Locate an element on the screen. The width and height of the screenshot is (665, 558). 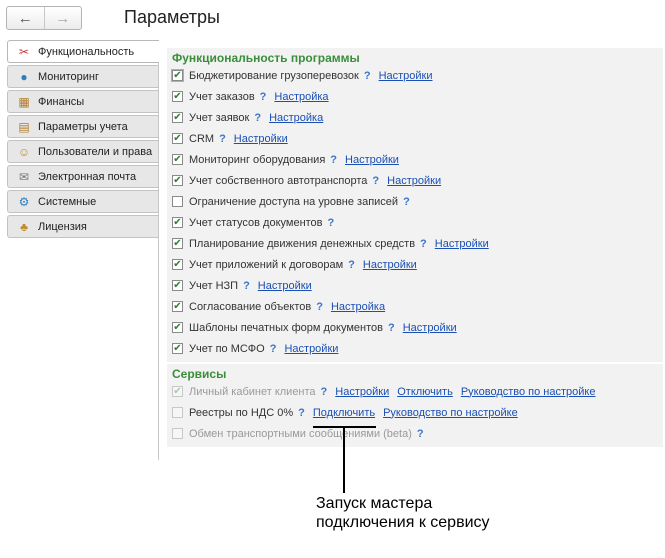
callout-text: Запуск мастера подключения к сервису is located at coordinates (403, 513).